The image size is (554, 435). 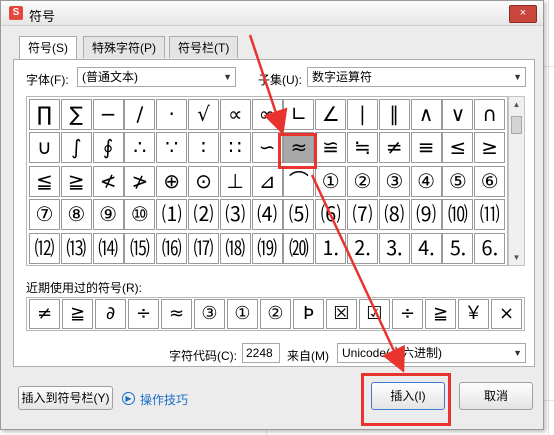 I want to click on symbol-cell: ⊙, so click(x=203, y=181).